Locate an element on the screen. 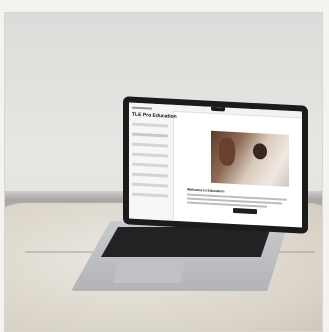 Image resolution: width=329 pixels, height=332 pixels. main-header-bar is located at coordinates (237, 111).